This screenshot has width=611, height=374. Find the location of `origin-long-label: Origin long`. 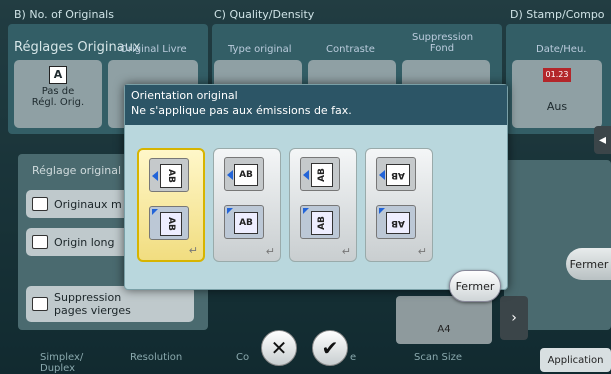

origin-long-label: Origin long is located at coordinates (84, 242).